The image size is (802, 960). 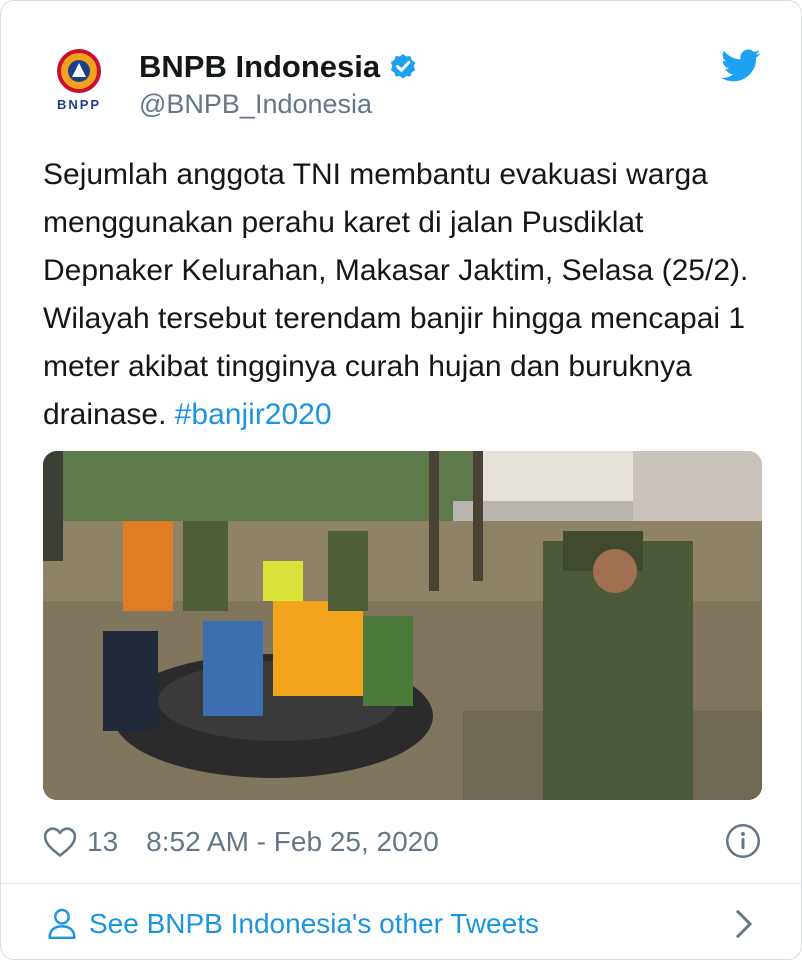 What do you see at coordinates (744, 924) in the screenshot?
I see `chevron-right-icon` at bounding box center [744, 924].